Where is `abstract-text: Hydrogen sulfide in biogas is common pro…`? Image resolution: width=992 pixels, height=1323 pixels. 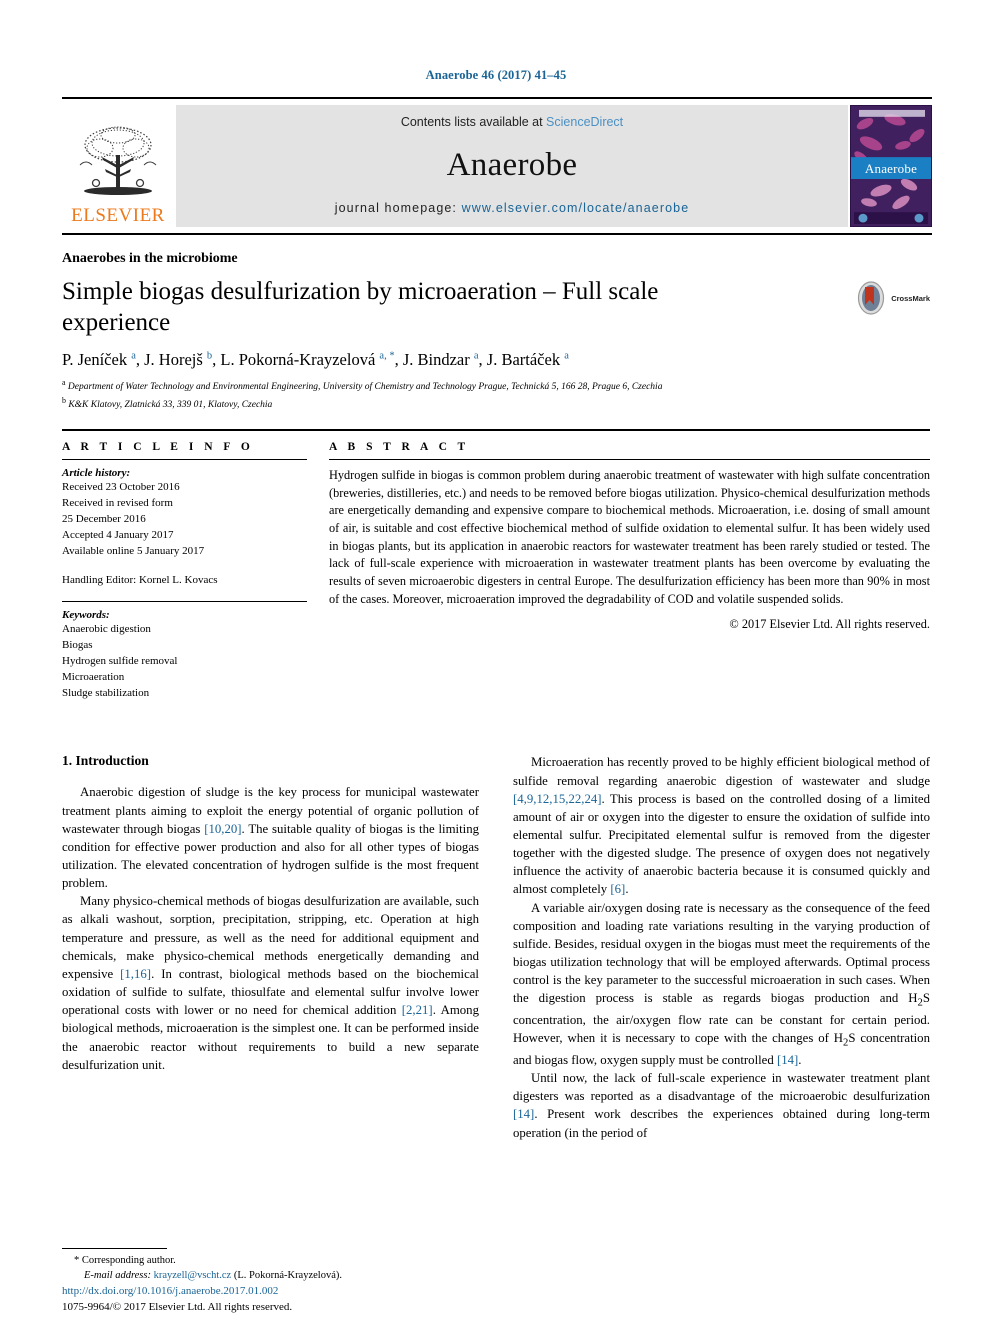 abstract-text: Hydrogen sulfide in biogas is common pro… is located at coordinates (629, 536).